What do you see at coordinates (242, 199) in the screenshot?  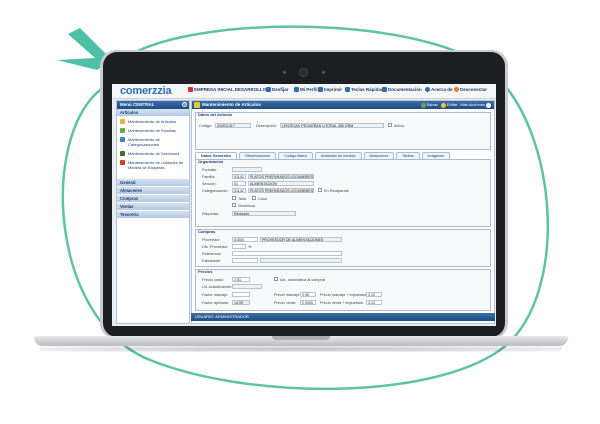 I see `talla-label: Talla` at bounding box center [242, 199].